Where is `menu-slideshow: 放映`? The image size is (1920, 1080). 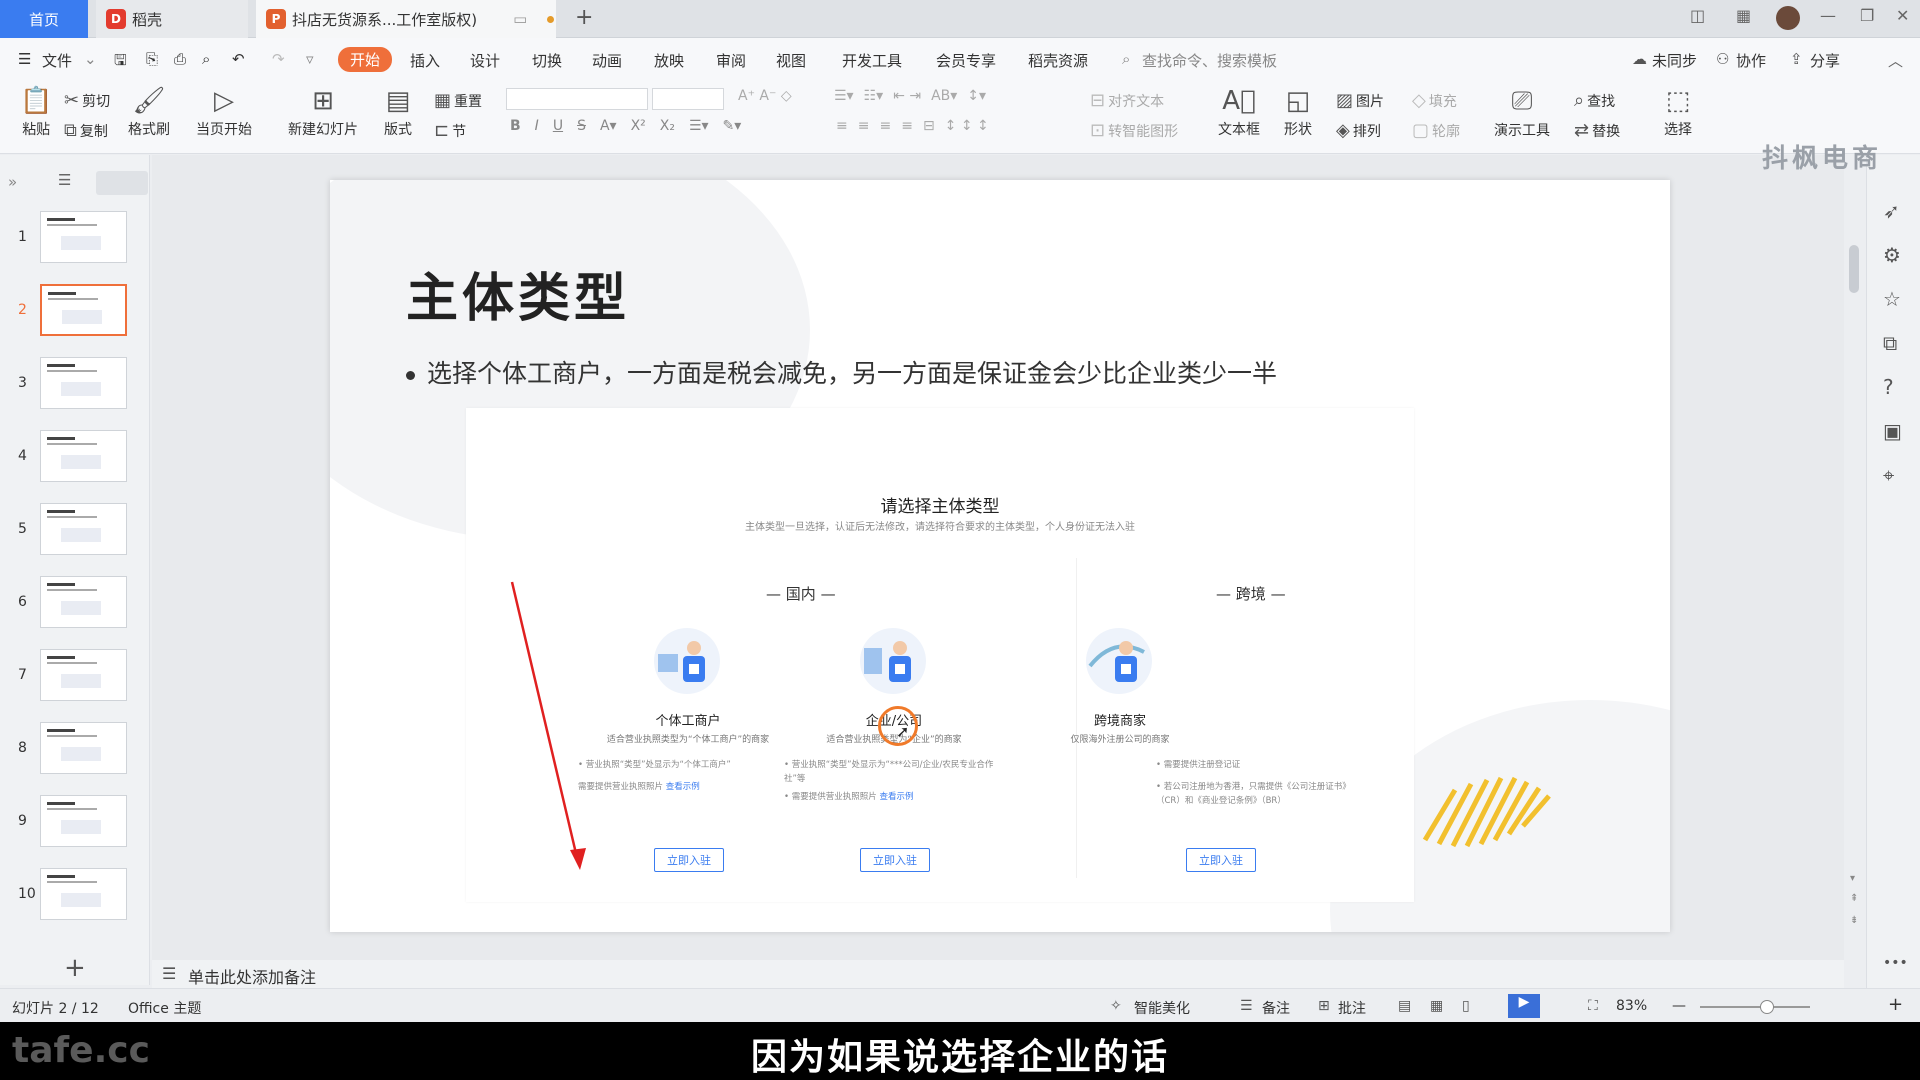 menu-slideshow: 放映 is located at coordinates (669, 60).